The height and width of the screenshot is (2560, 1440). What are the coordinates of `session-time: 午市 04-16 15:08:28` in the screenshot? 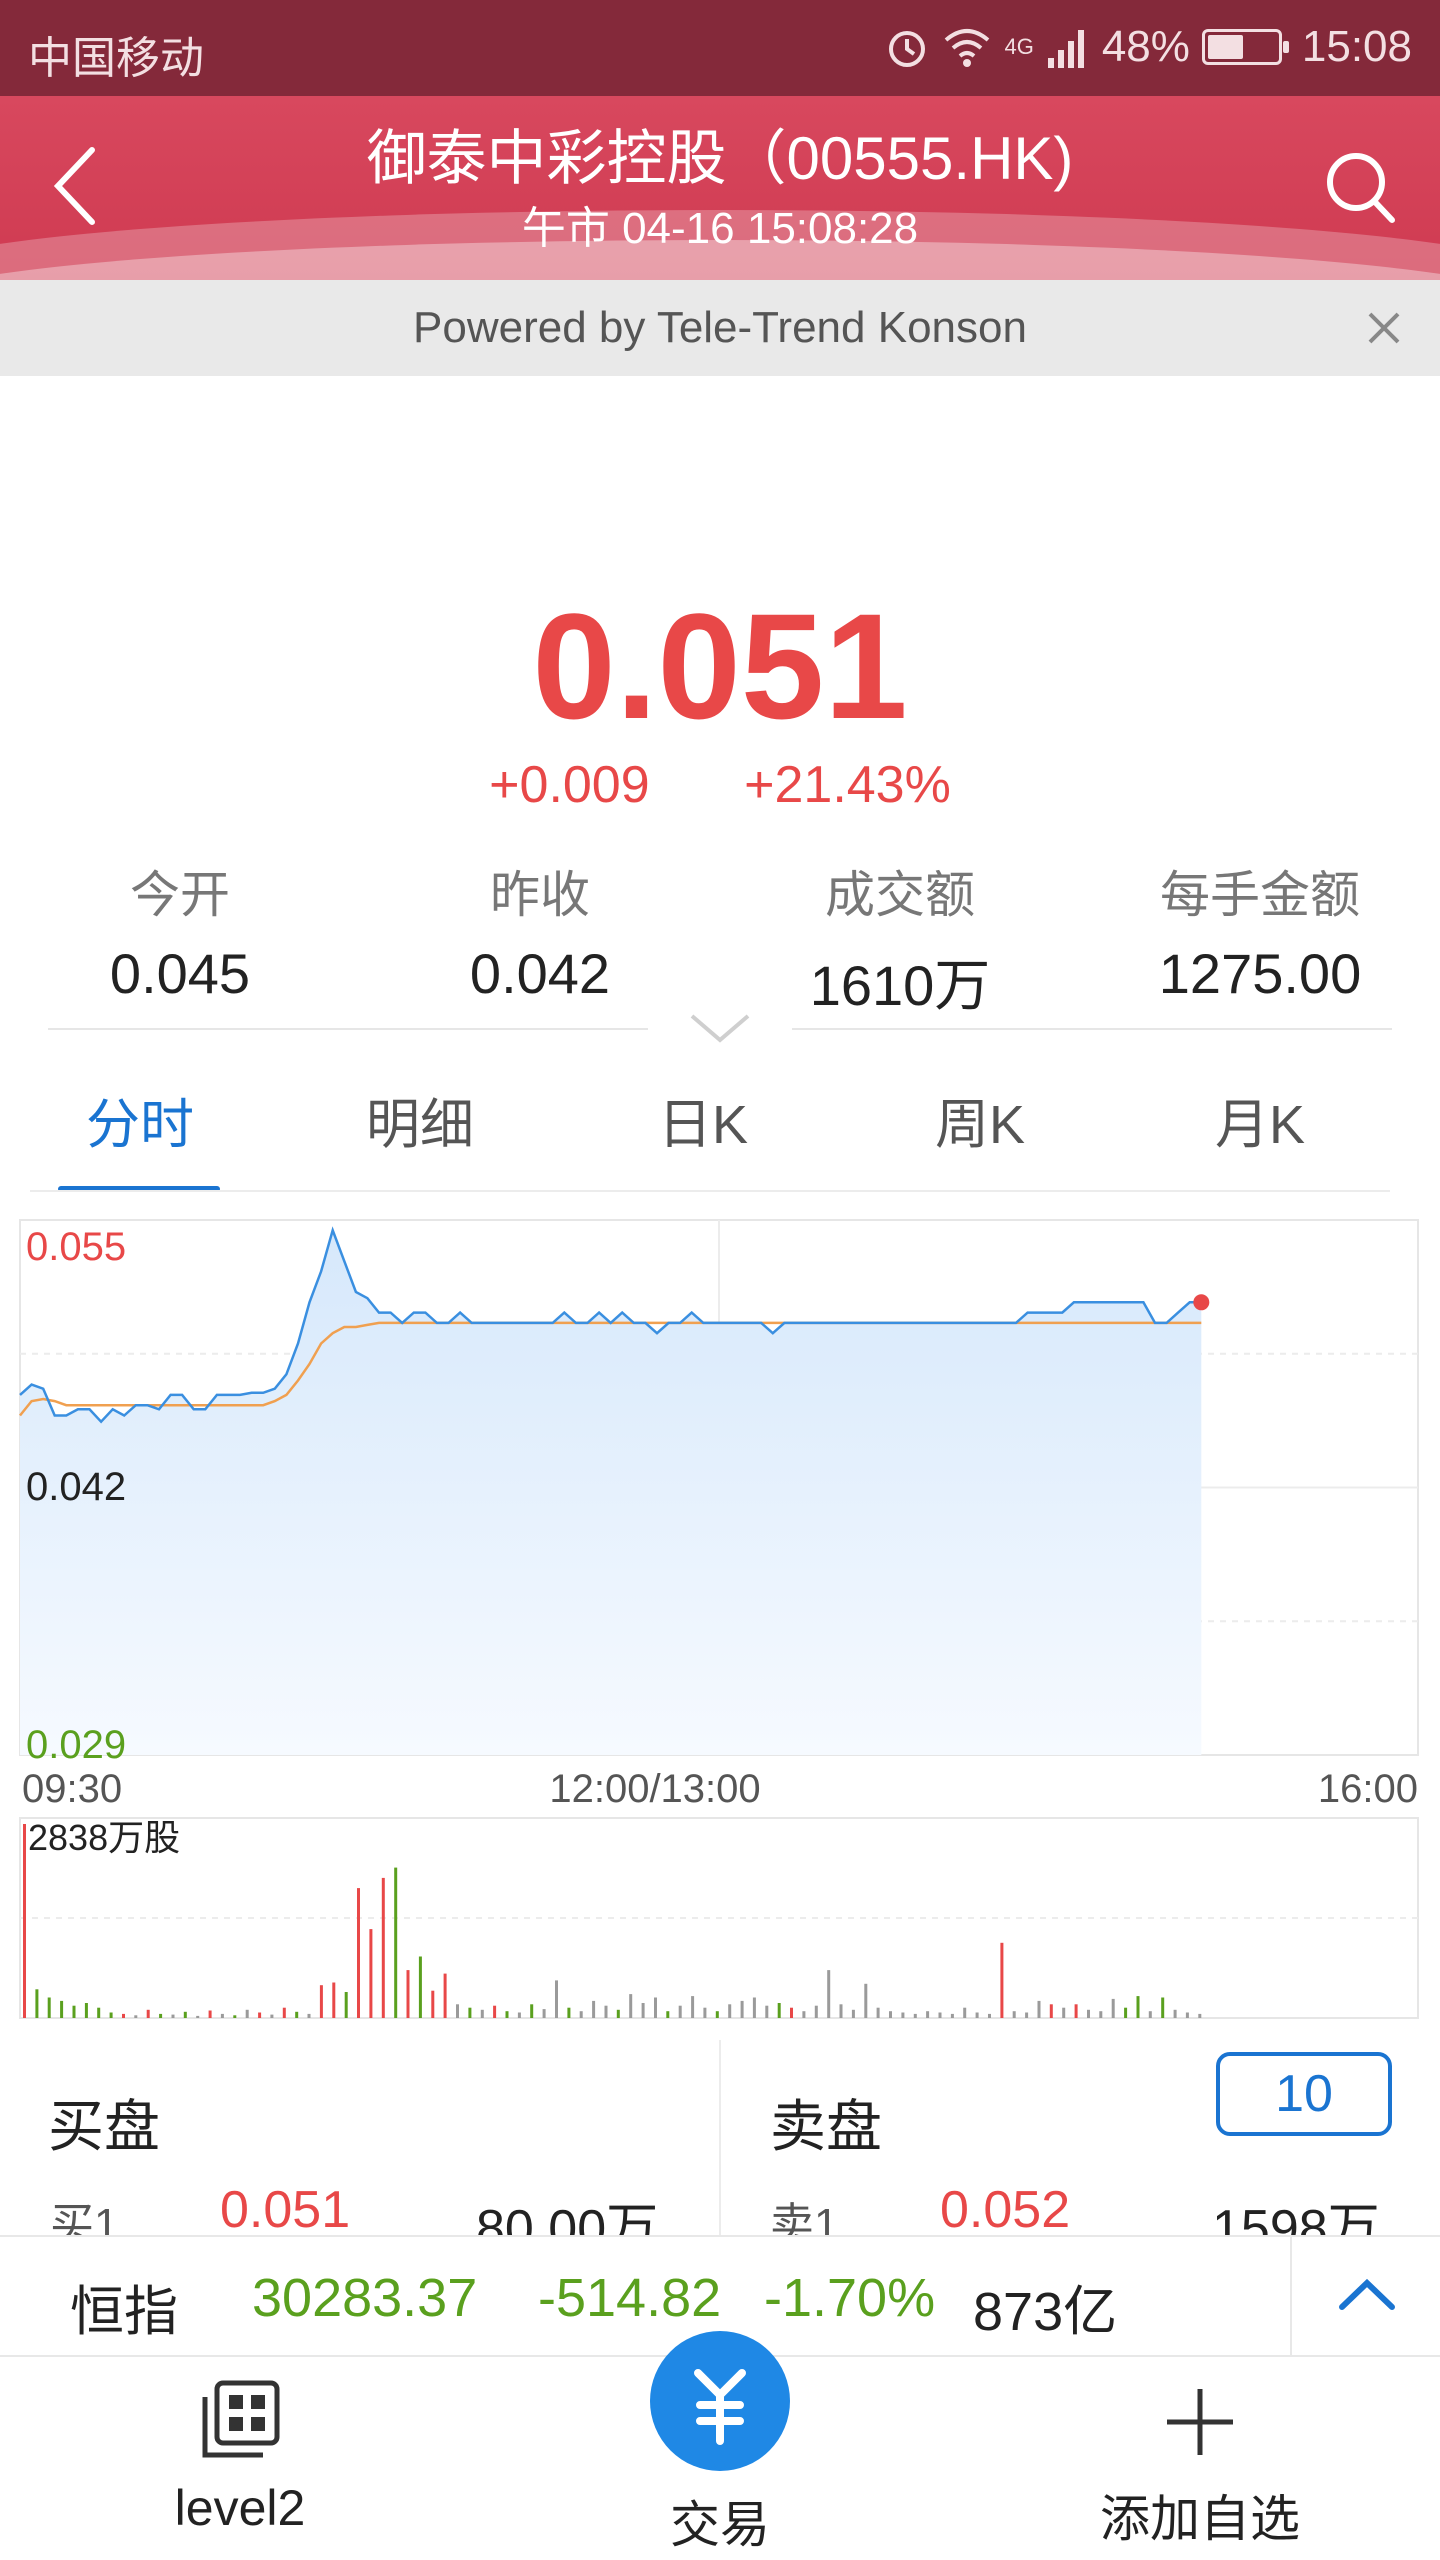 It's located at (720, 228).